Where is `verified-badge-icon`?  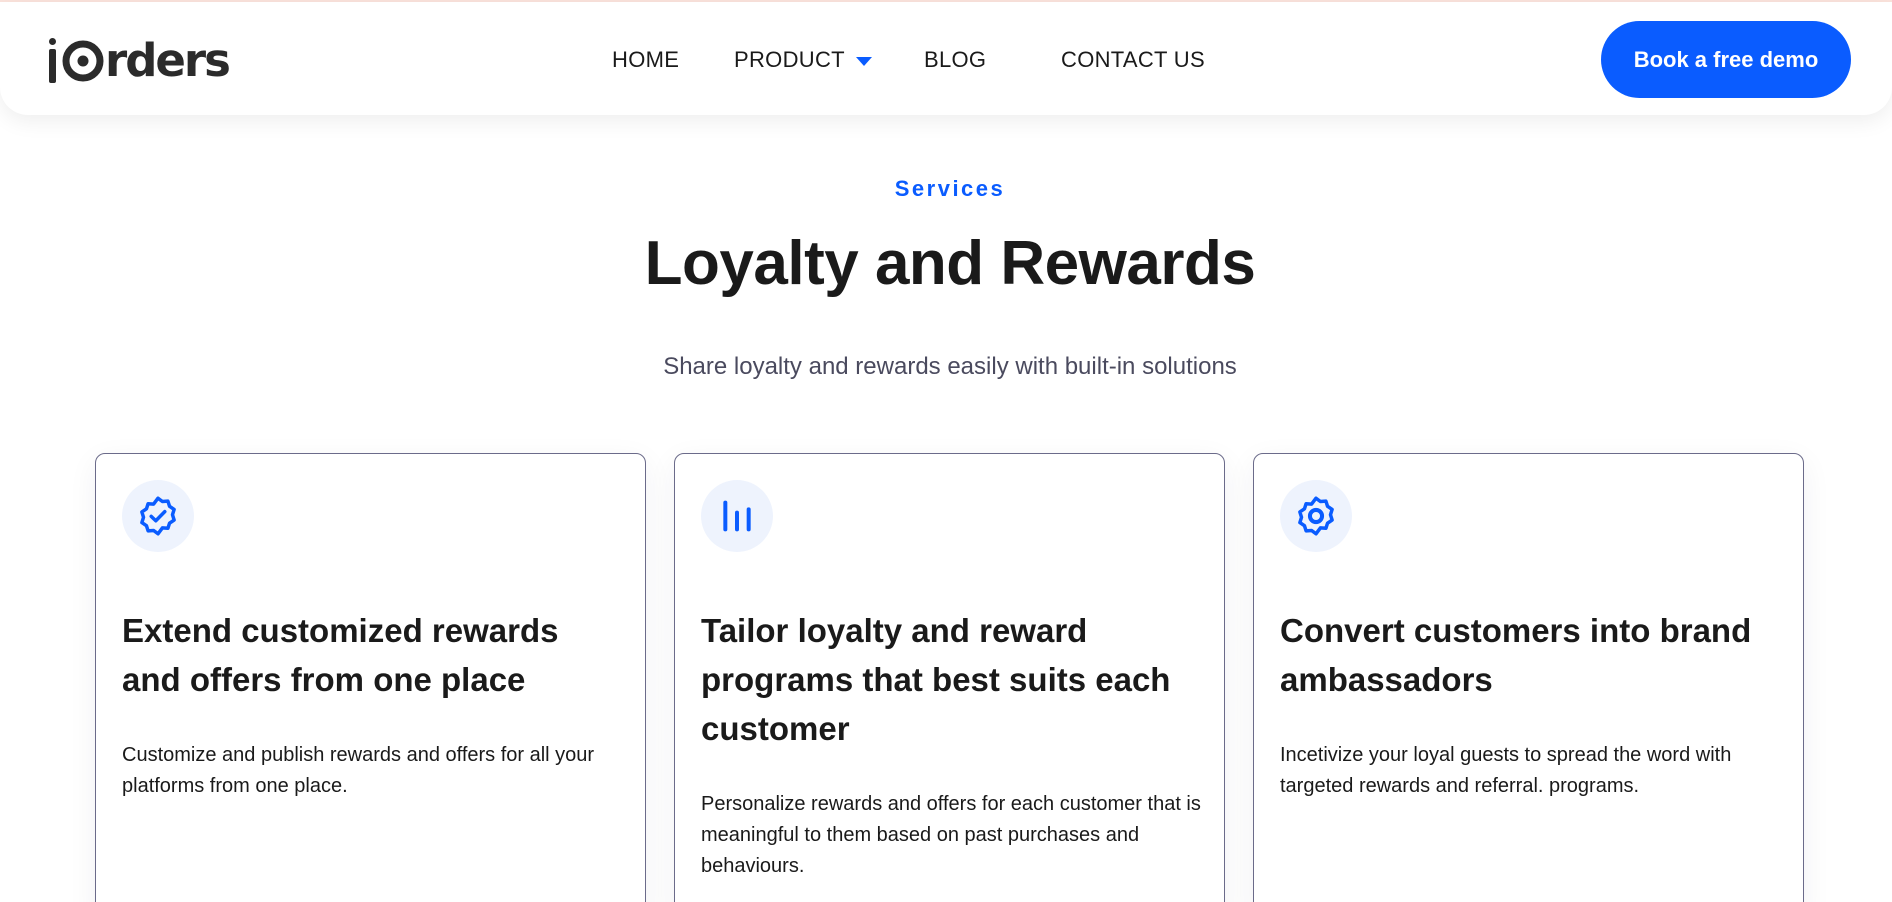 verified-badge-icon is located at coordinates (158, 516).